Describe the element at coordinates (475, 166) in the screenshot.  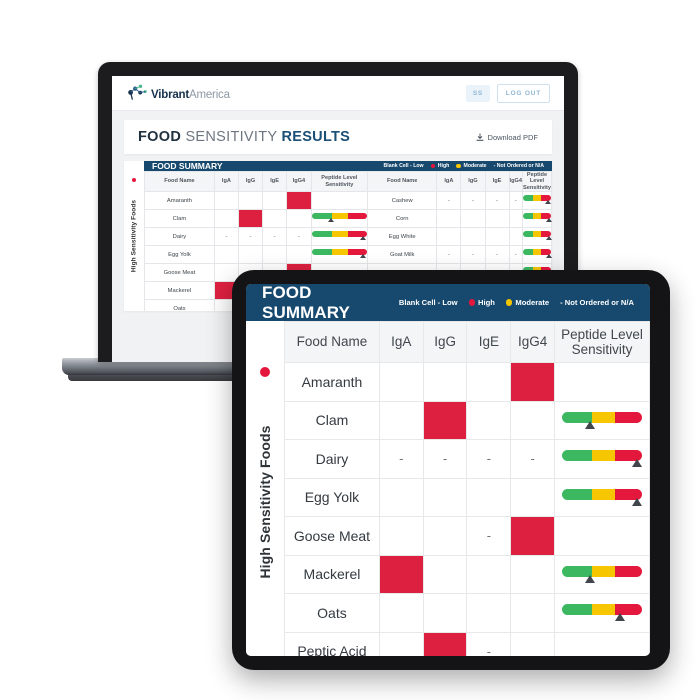
I see `legend-label-2: Moderate` at that location.